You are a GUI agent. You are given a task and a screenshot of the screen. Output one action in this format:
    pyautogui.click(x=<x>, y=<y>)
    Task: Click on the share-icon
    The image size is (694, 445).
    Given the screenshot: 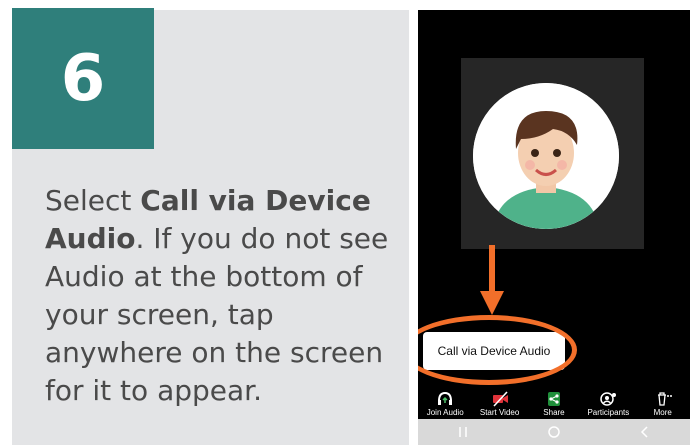 What is the action you would take?
    pyautogui.click(x=553, y=399)
    